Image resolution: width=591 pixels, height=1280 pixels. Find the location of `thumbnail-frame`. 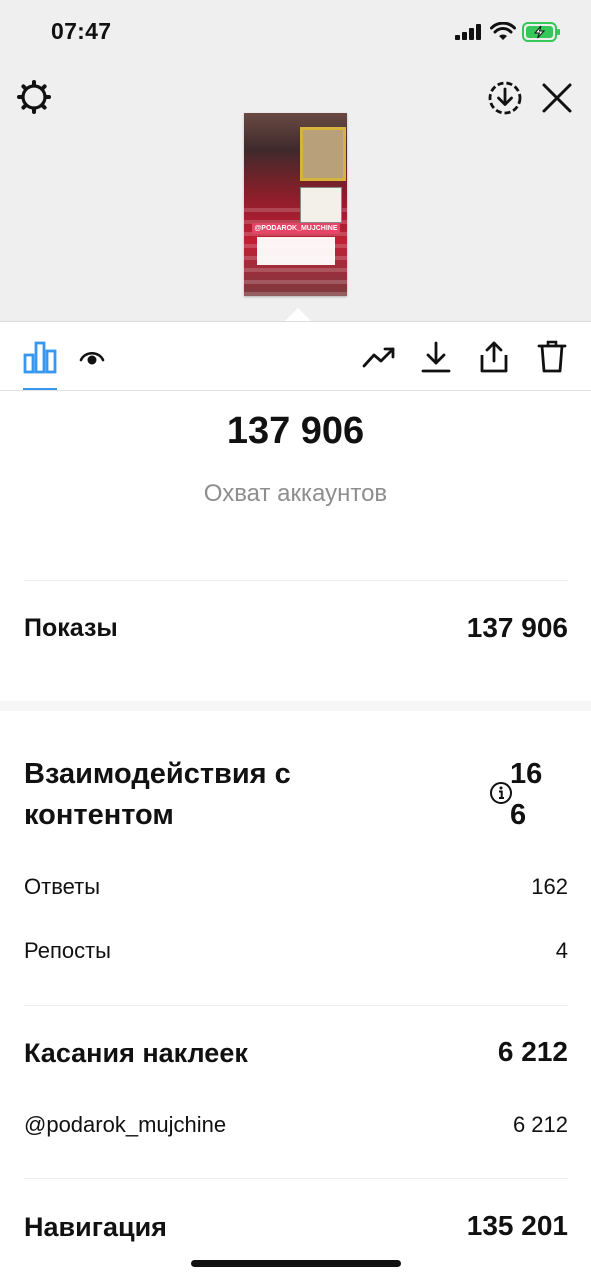

thumbnail-frame is located at coordinates (323, 154).